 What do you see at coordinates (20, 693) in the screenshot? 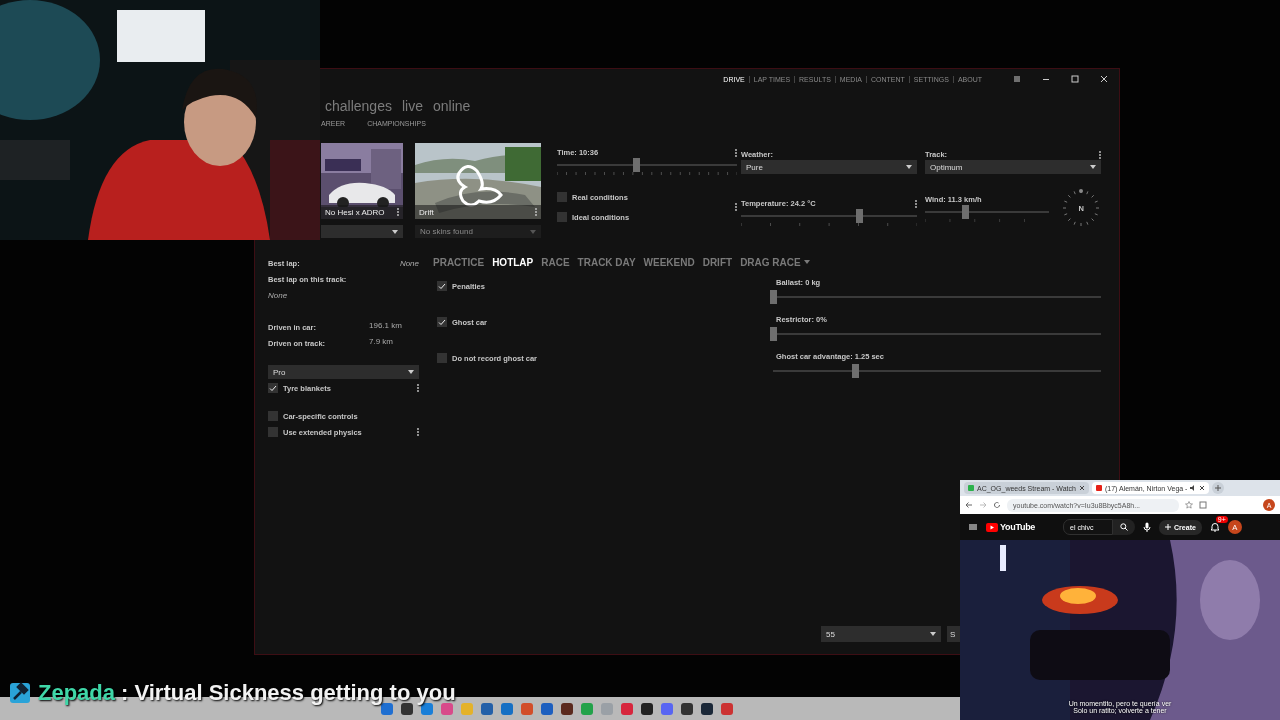
I see `hammer-icon` at bounding box center [20, 693].